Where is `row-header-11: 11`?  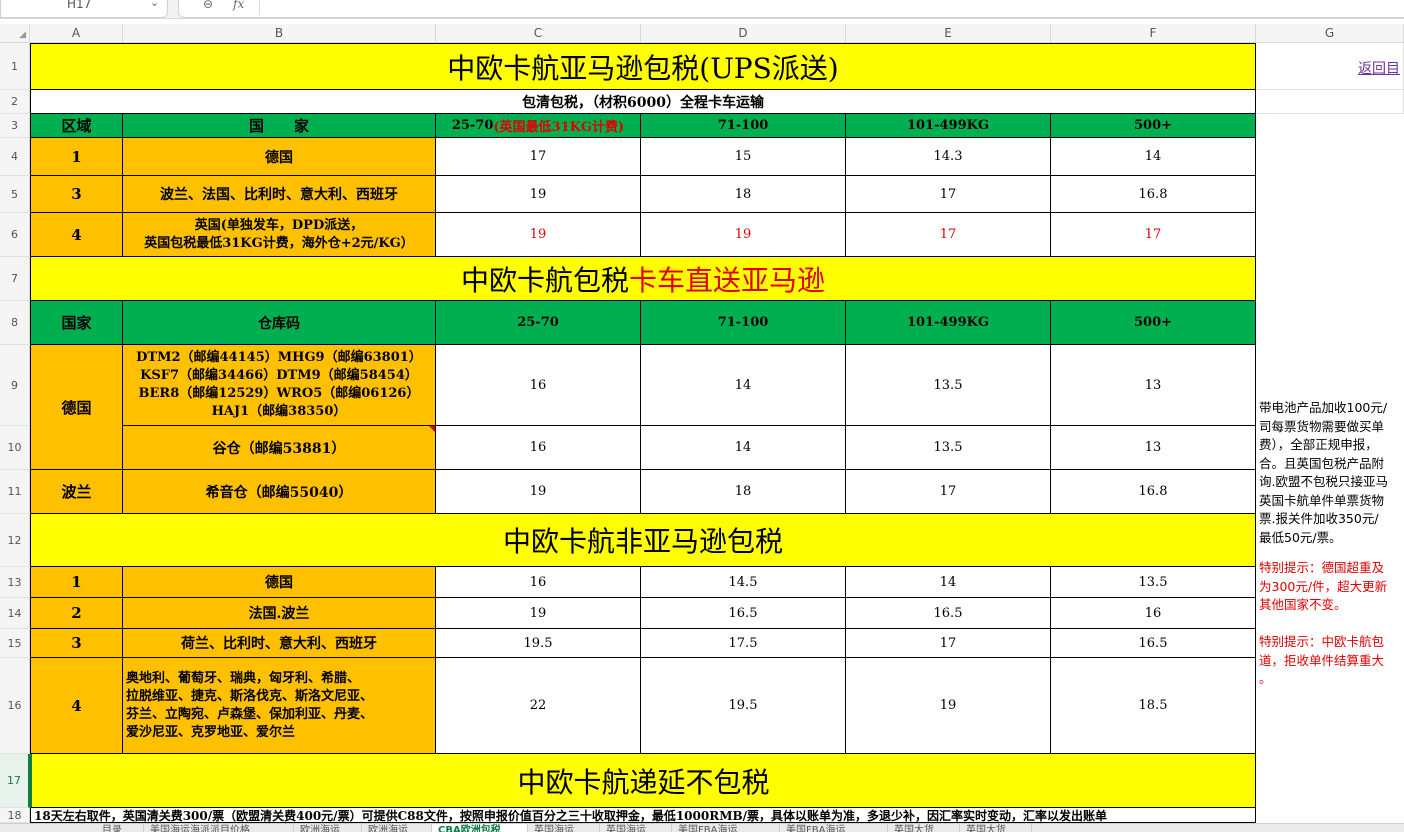
row-header-11: 11 is located at coordinates (15, 492).